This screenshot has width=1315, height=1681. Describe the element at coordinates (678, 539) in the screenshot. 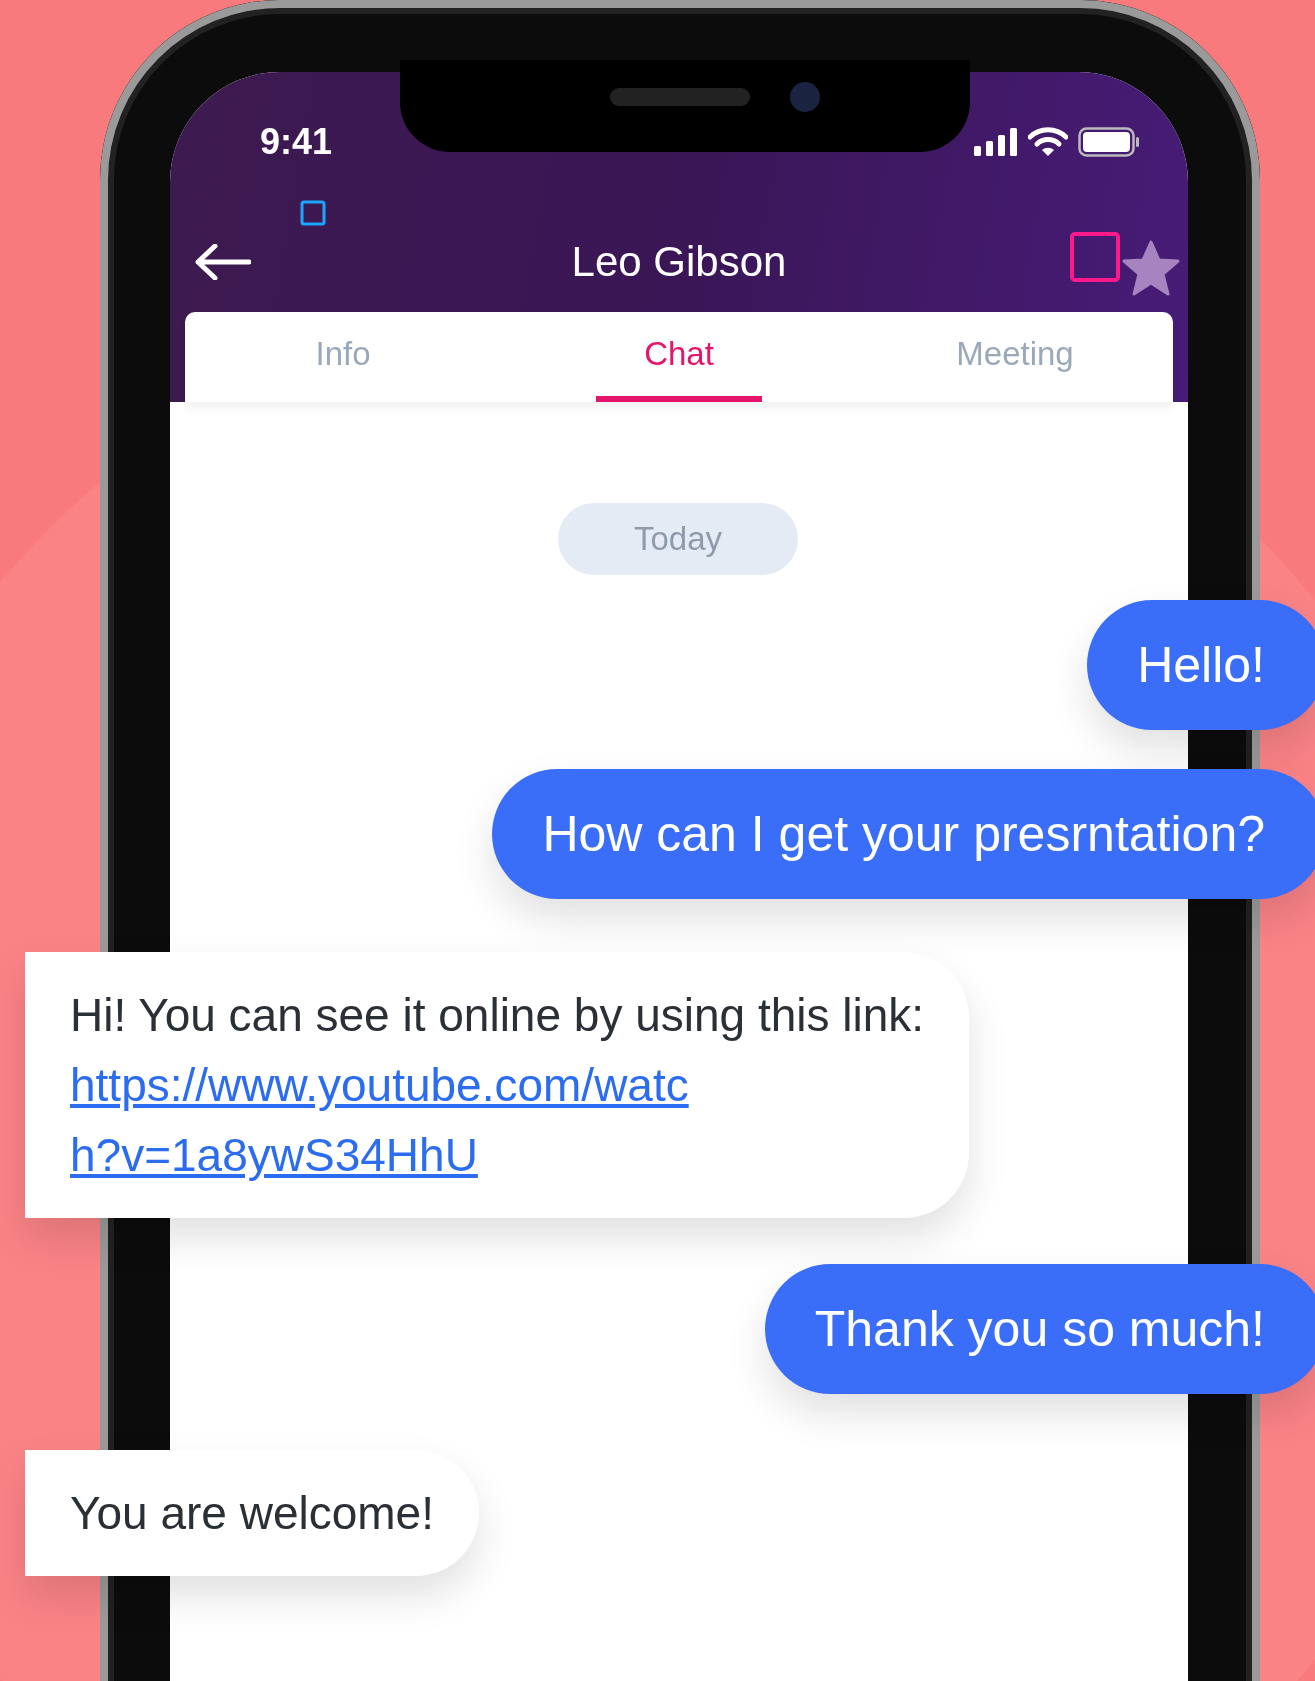

I see `date-divider: Today` at that location.